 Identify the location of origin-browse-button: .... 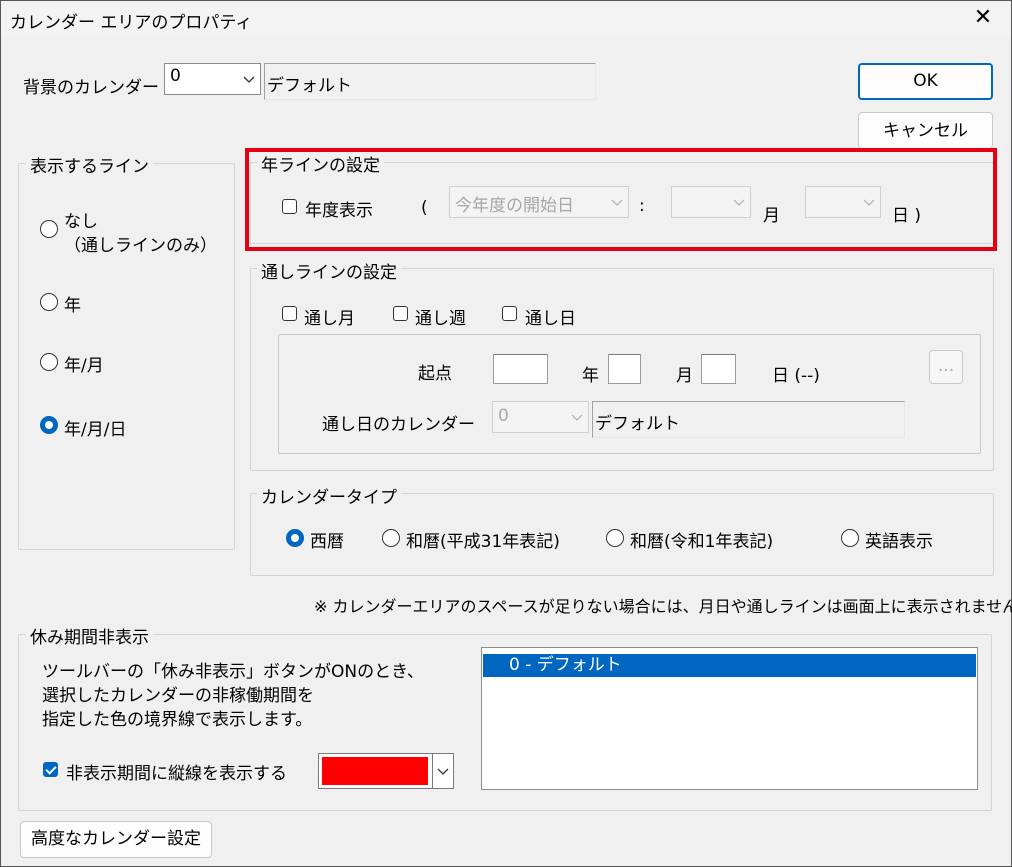
(946, 367).